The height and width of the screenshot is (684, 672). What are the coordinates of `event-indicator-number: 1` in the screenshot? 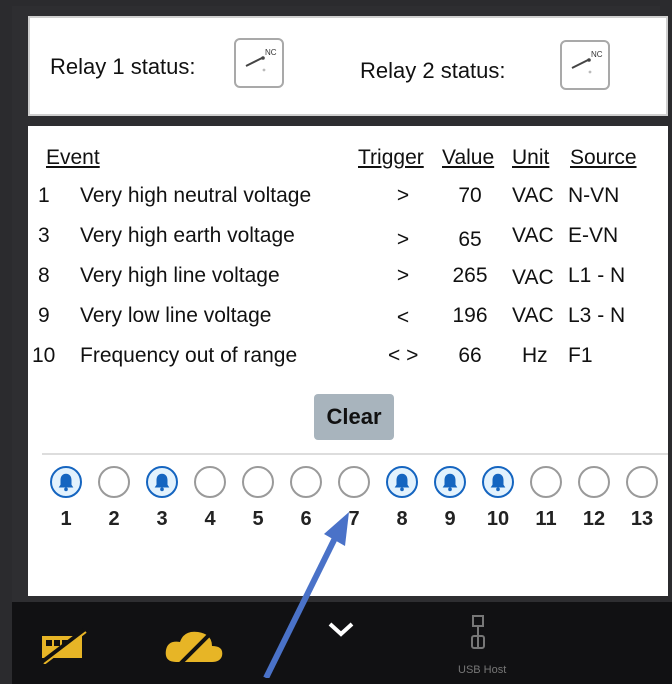 It's located at (66, 519).